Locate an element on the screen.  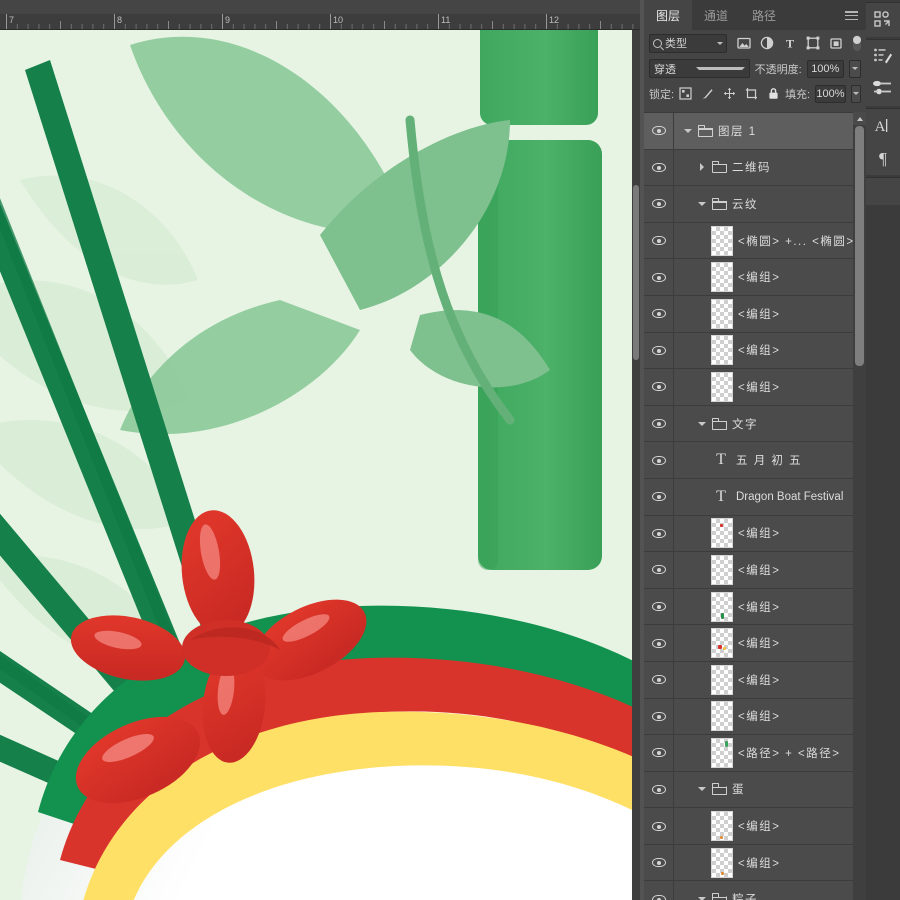
opacity-input: 100% is located at coordinates (825, 68).